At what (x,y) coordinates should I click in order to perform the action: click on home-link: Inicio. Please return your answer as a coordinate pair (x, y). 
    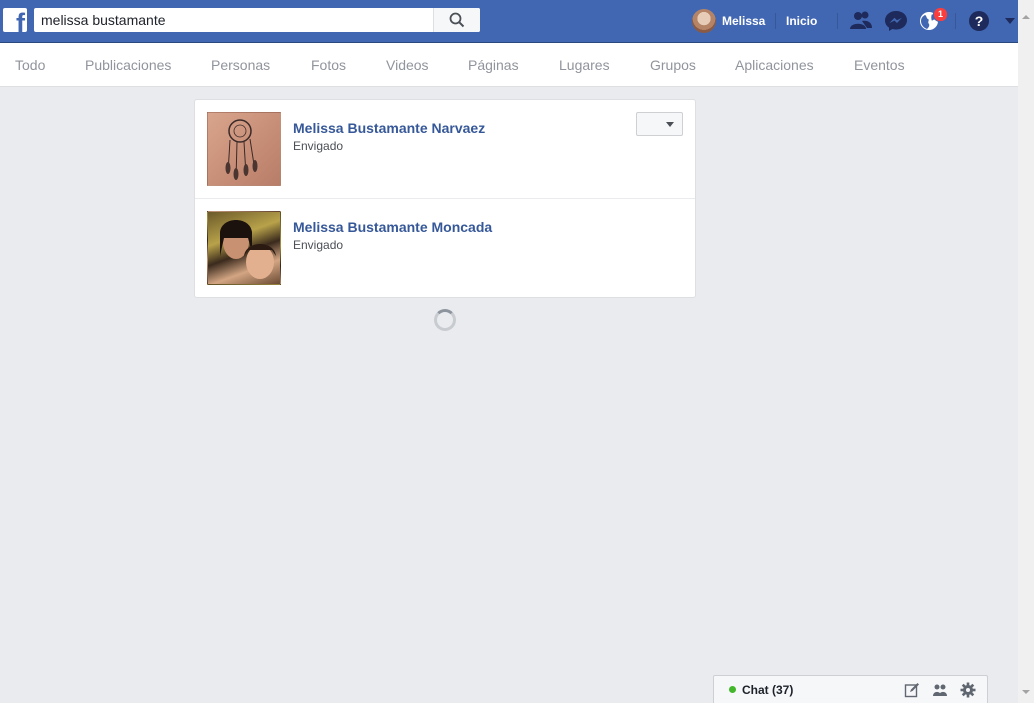
    Looking at the image, I should click on (801, 21).